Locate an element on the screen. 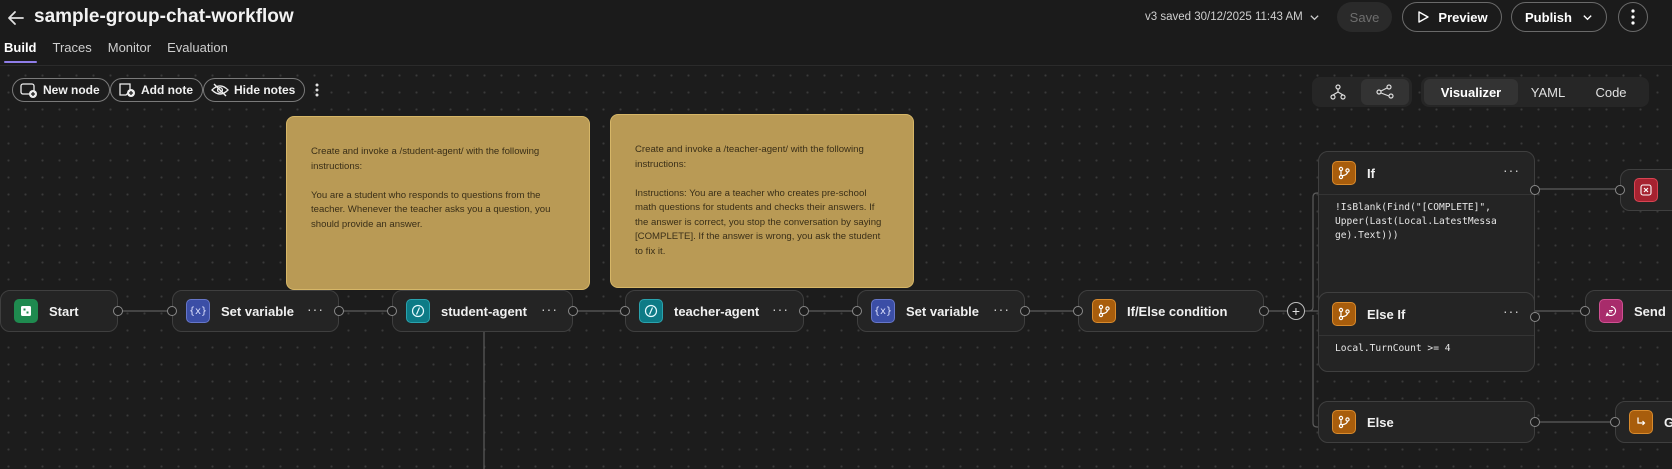 This screenshot has height=469, width=1672. preview-button: Preview is located at coordinates (1452, 17).